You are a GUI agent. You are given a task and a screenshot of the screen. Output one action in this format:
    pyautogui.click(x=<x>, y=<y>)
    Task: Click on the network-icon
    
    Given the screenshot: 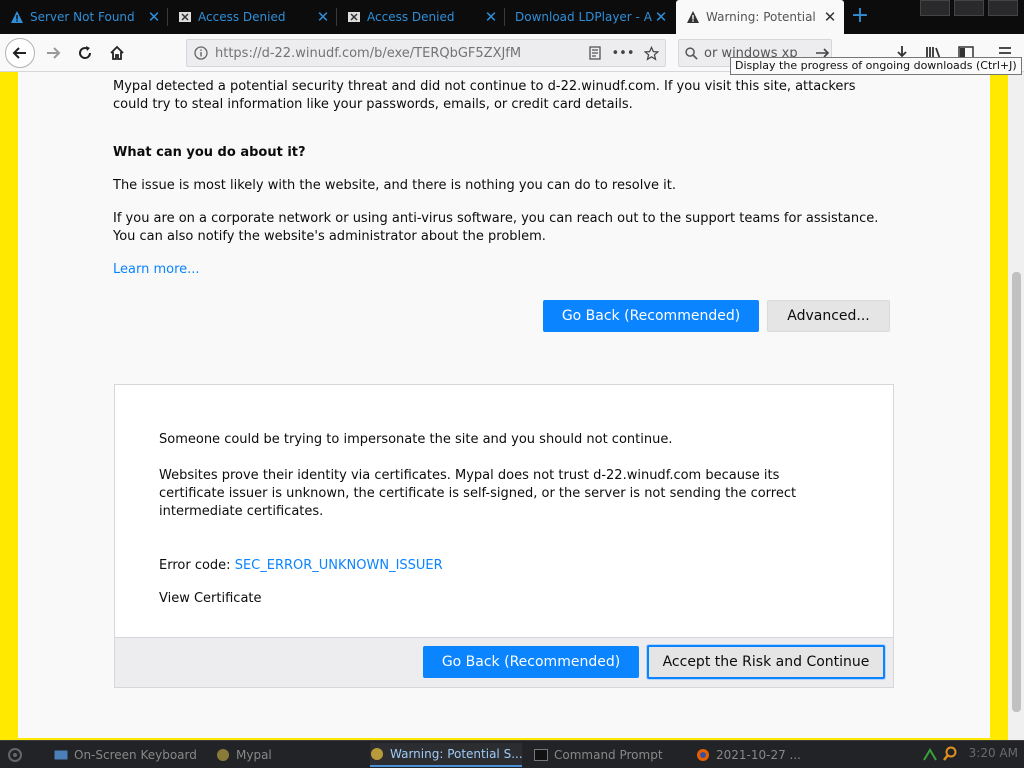 What is the action you would take?
    pyautogui.click(x=930, y=755)
    